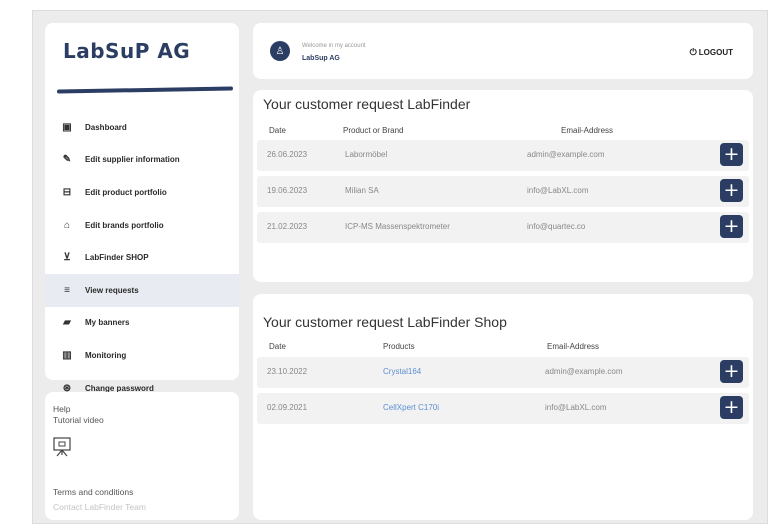  Describe the element at coordinates (126, 51) in the screenshot. I see `brand-logo: LabSuP AG` at that location.